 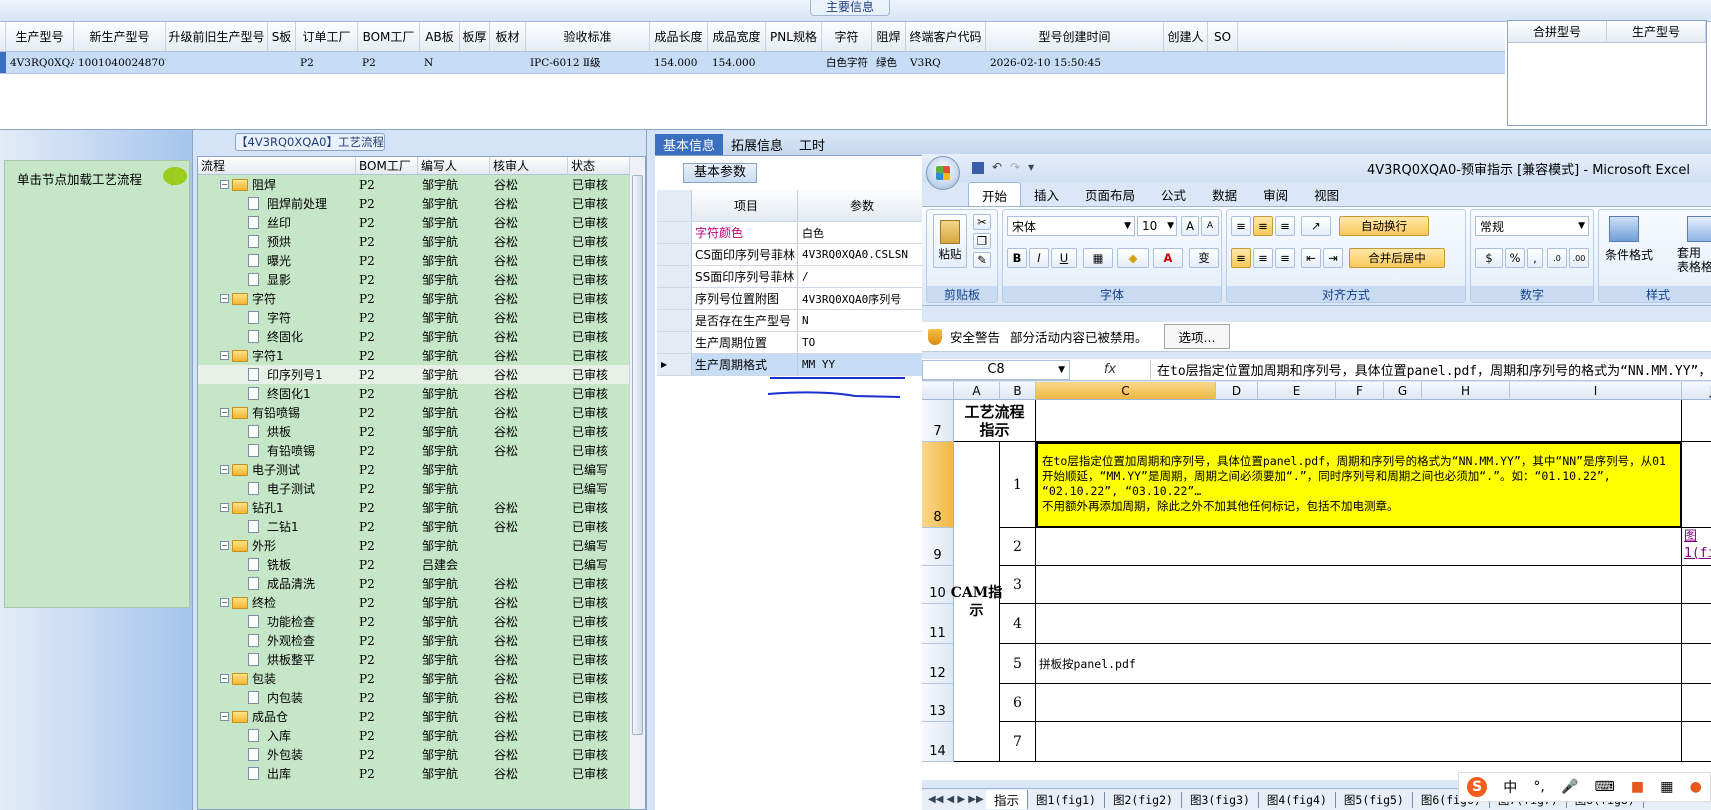 What do you see at coordinates (789, 233) in the screenshot?
I see `param-row: 字符颜色 白色` at bounding box center [789, 233].